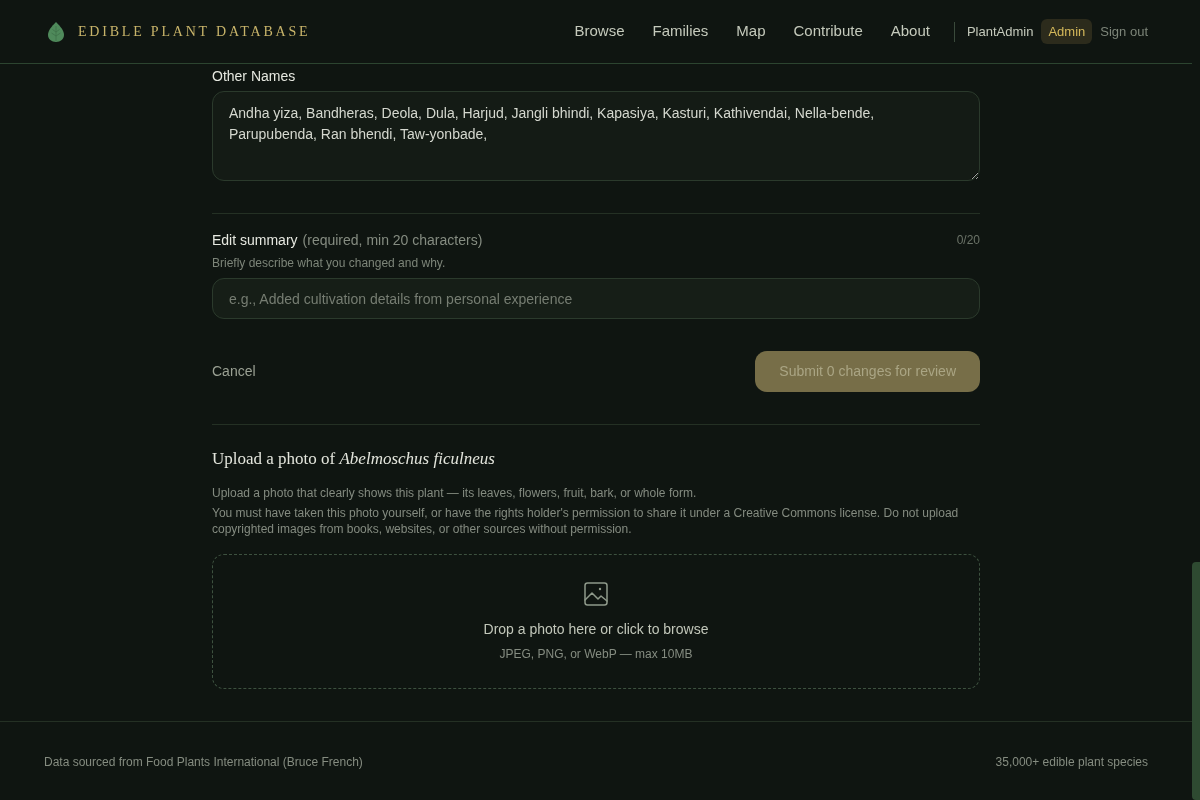 This screenshot has width=1200, height=800. Describe the element at coordinates (680, 31) in the screenshot. I see `nav-link: Families` at that location.